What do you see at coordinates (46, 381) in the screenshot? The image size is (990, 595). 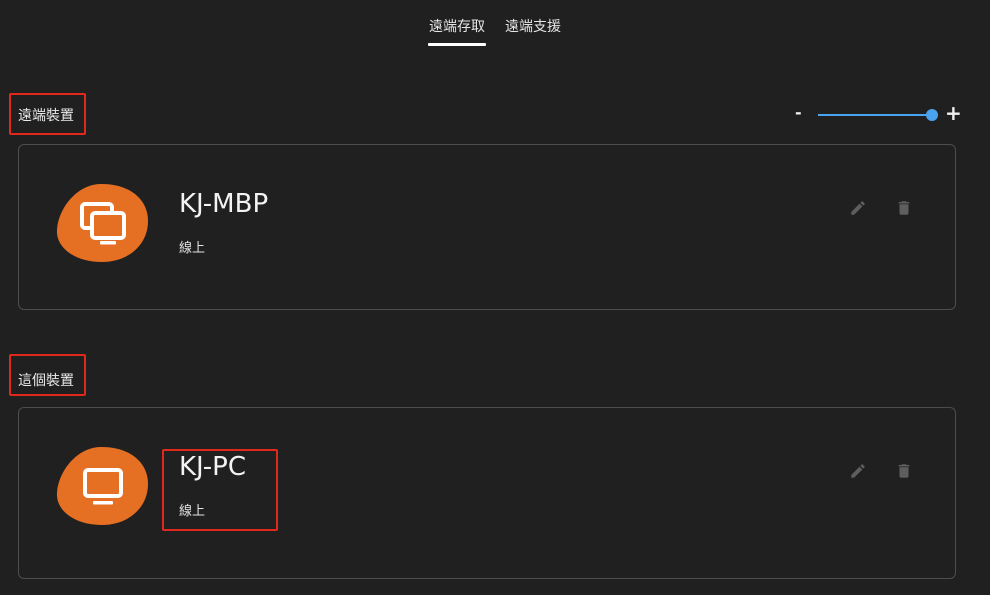 I see `this-device-heading: 這個裝置` at bounding box center [46, 381].